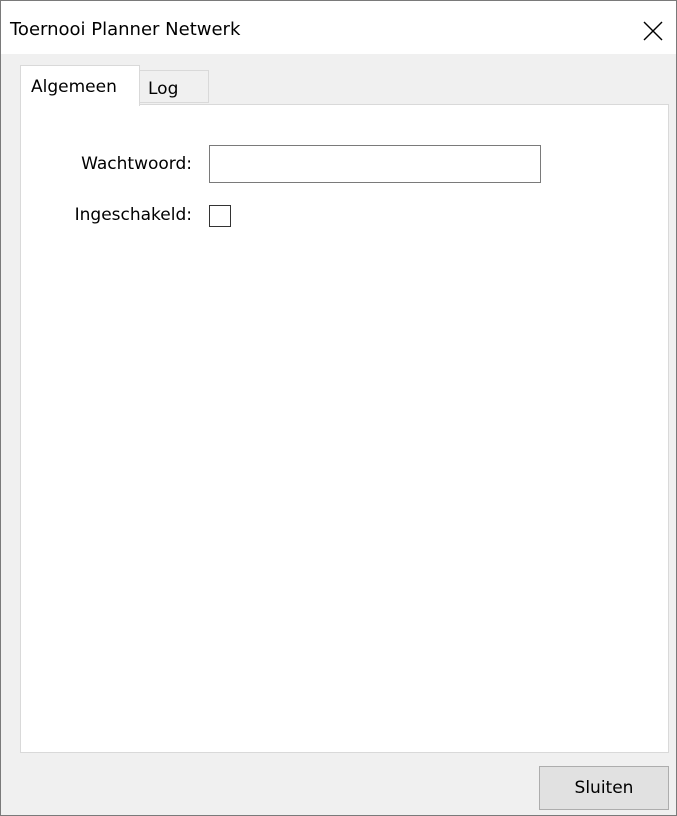  What do you see at coordinates (163, 89) in the screenshot?
I see `tab-label: Log` at bounding box center [163, 89].